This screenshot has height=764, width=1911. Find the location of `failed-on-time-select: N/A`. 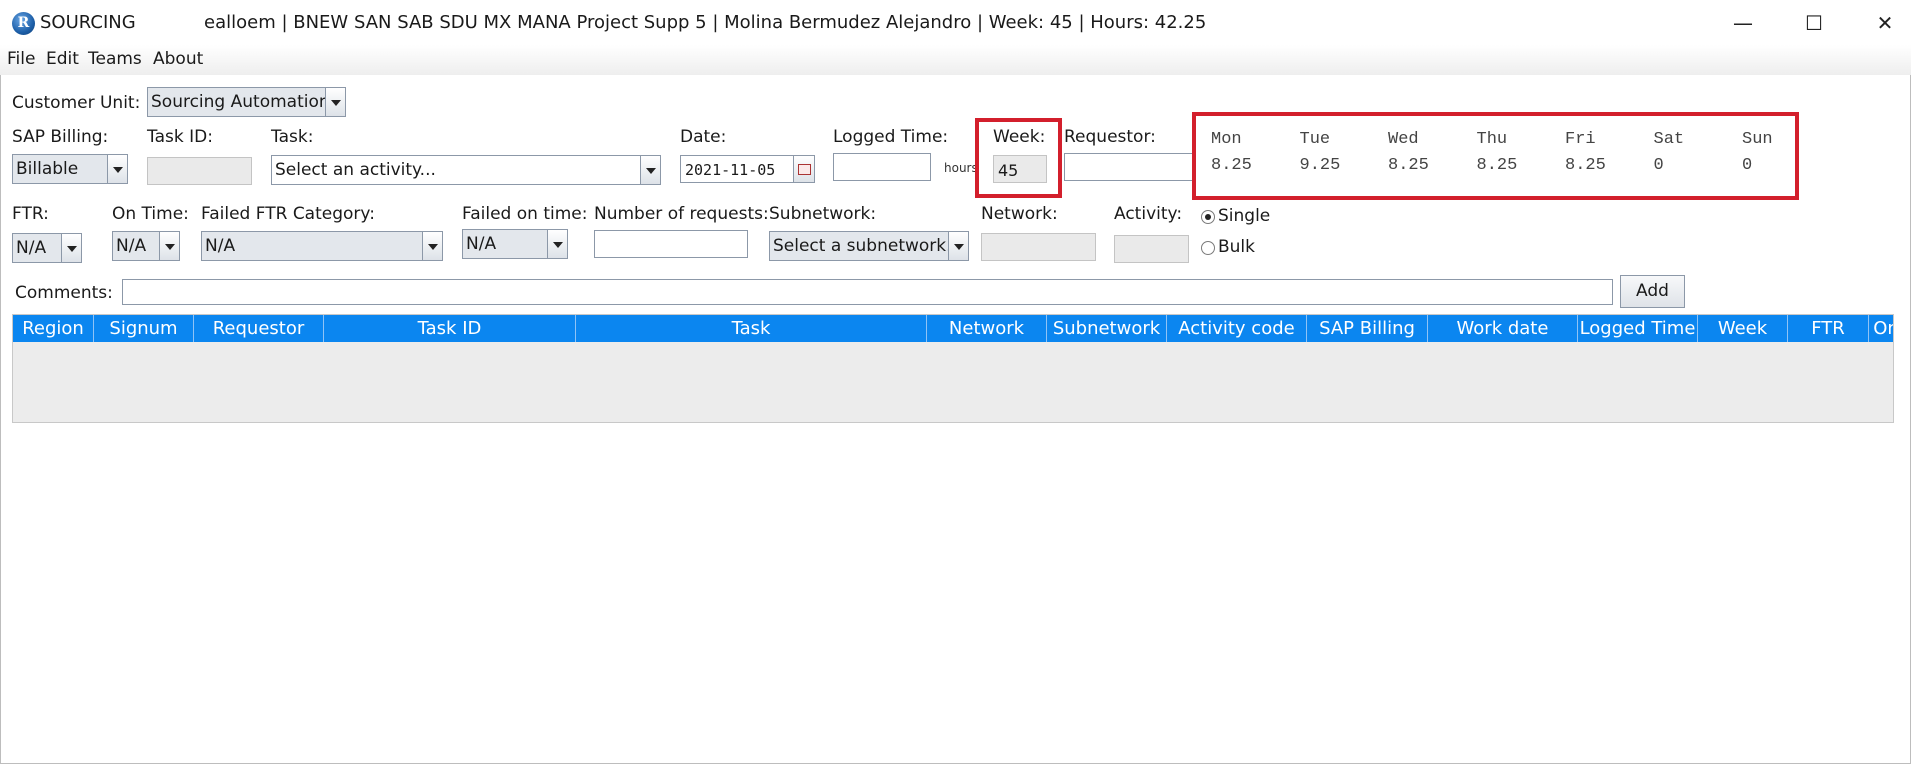

failed-on-time-select: N/A is located at coordinates (515, 244).